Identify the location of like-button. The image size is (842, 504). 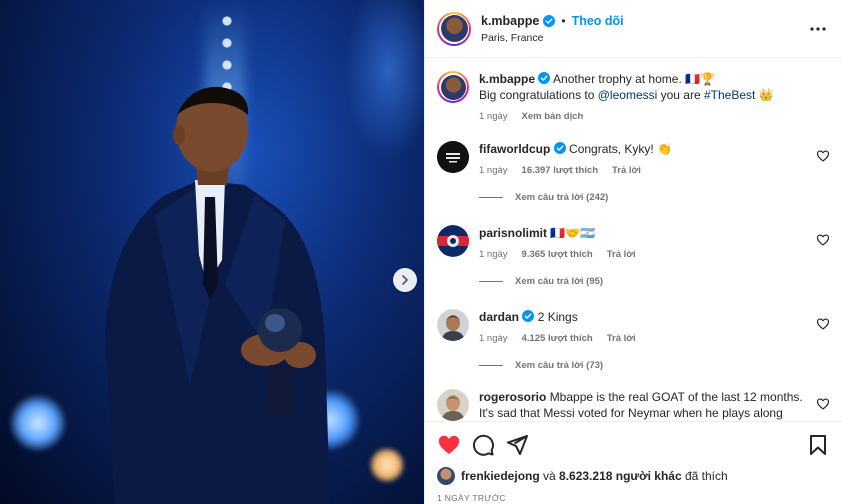
(449, 445).